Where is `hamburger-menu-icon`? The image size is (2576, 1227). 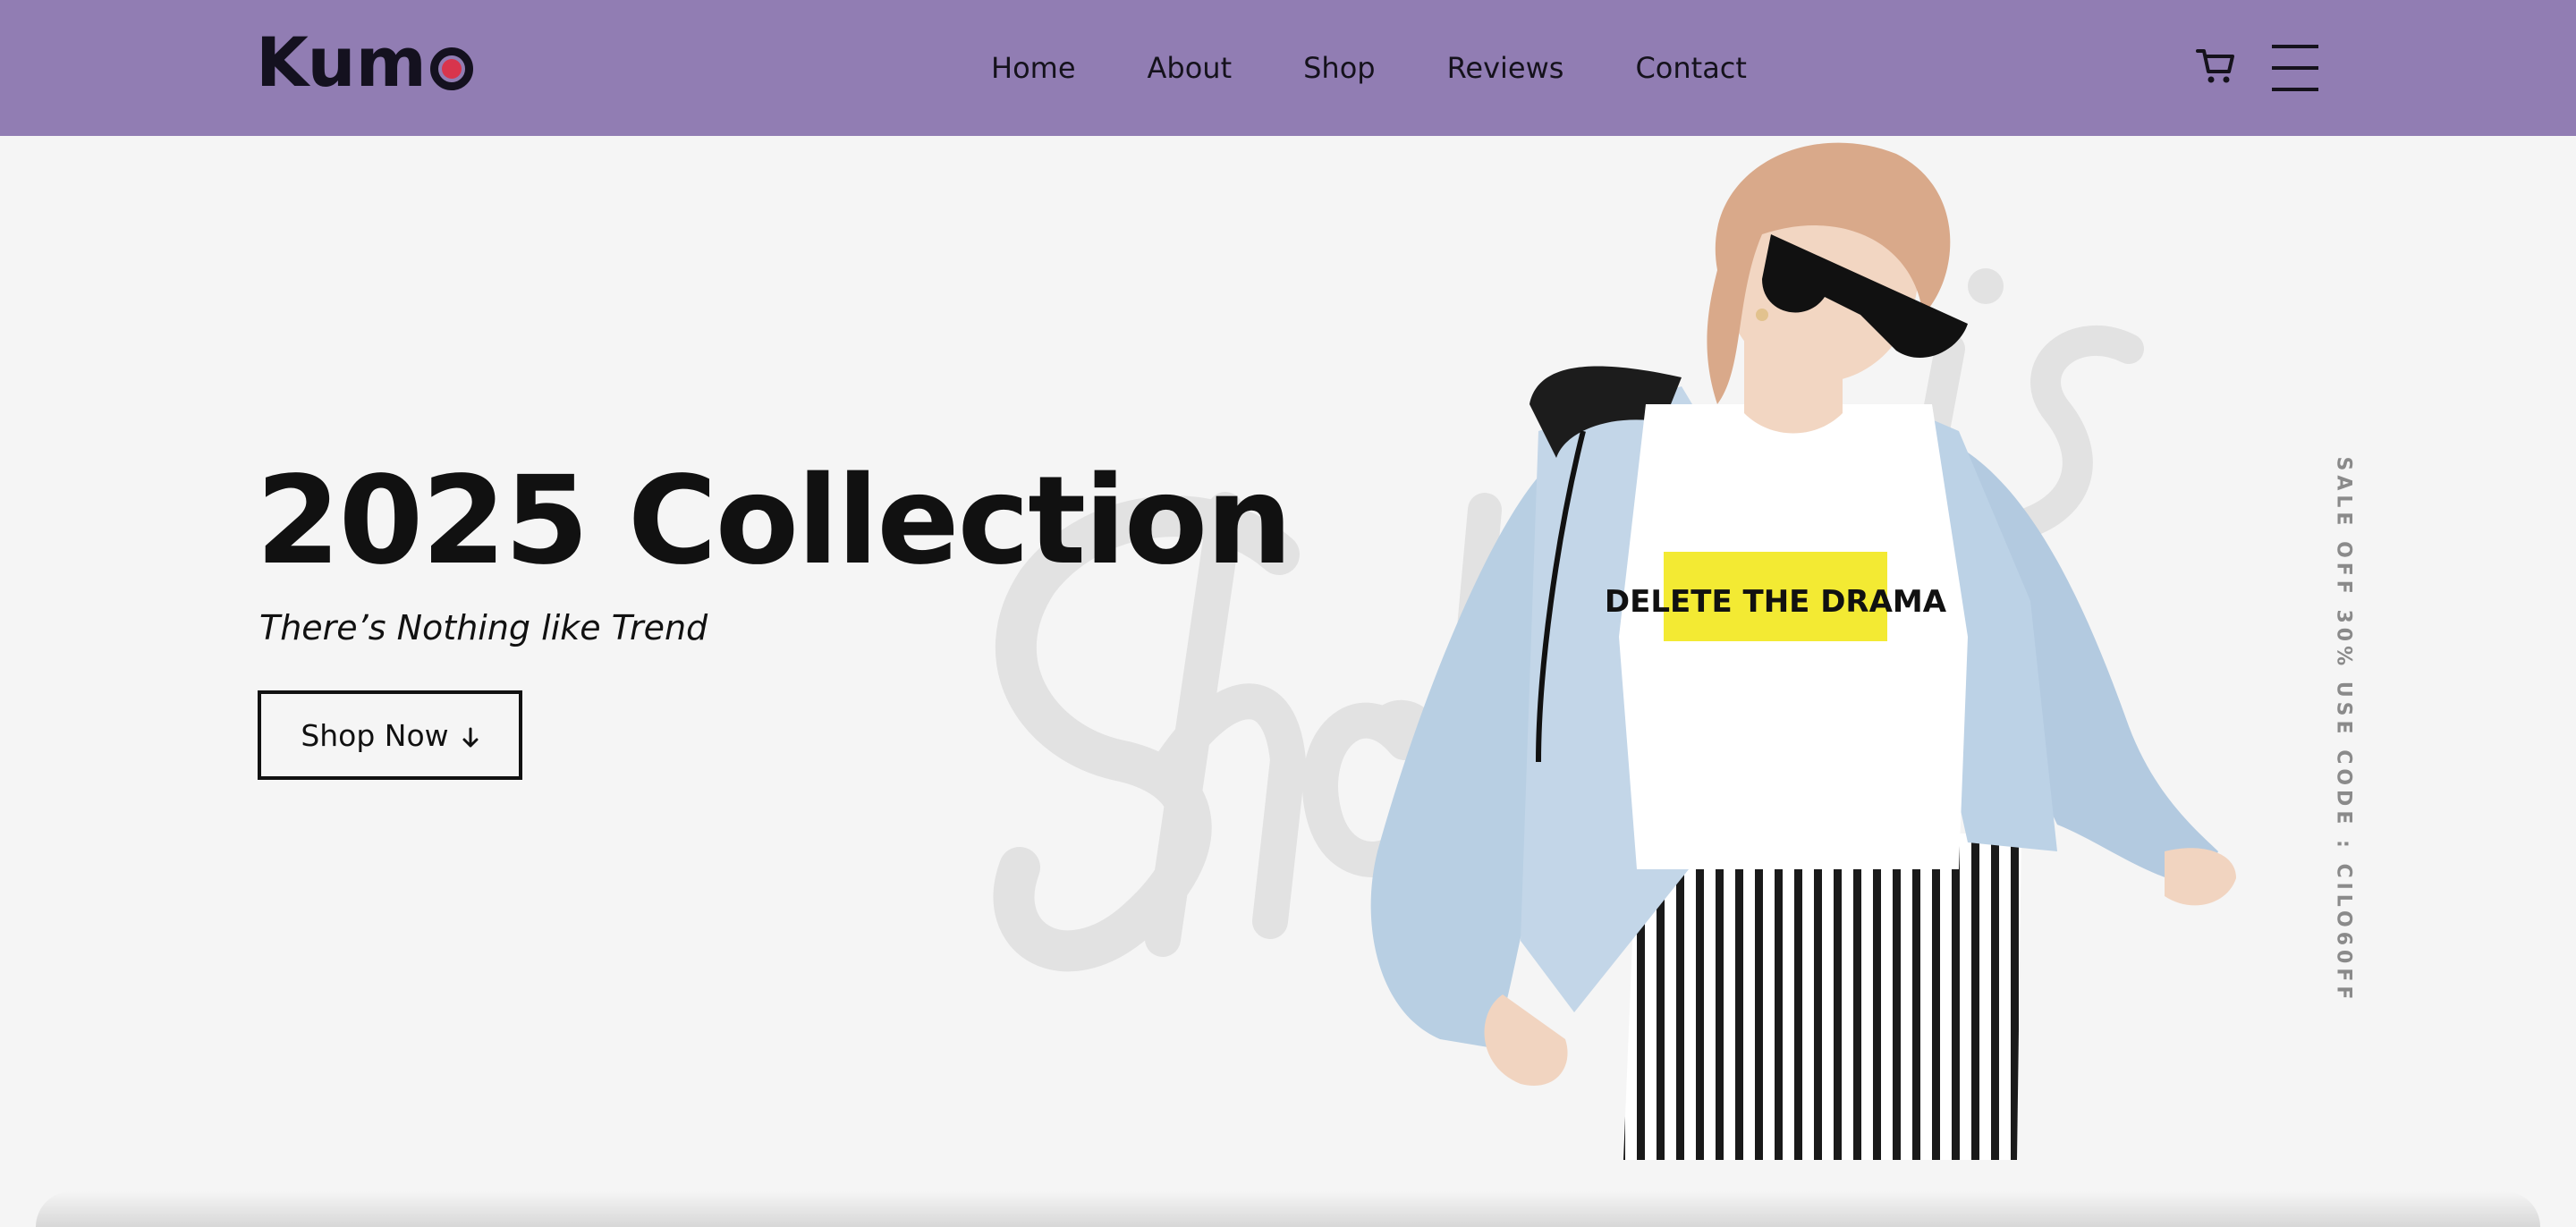 hamburger-menu-icon is located at coordinates (2295, 68).